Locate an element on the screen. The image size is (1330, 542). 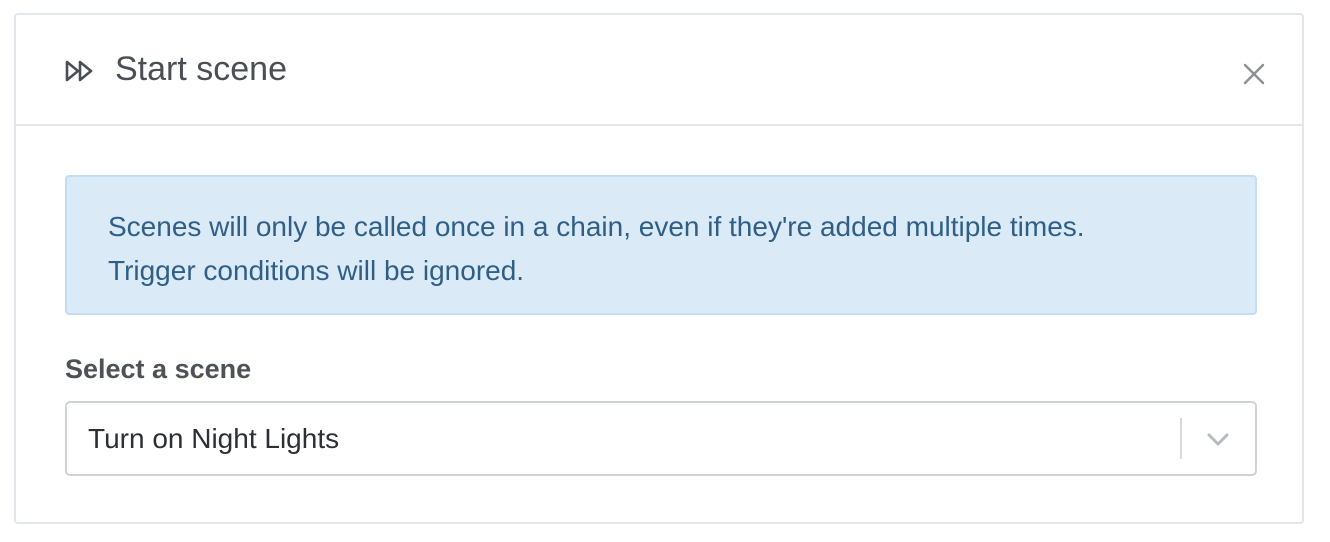
select-divider is located at coordinates (1181, 438).